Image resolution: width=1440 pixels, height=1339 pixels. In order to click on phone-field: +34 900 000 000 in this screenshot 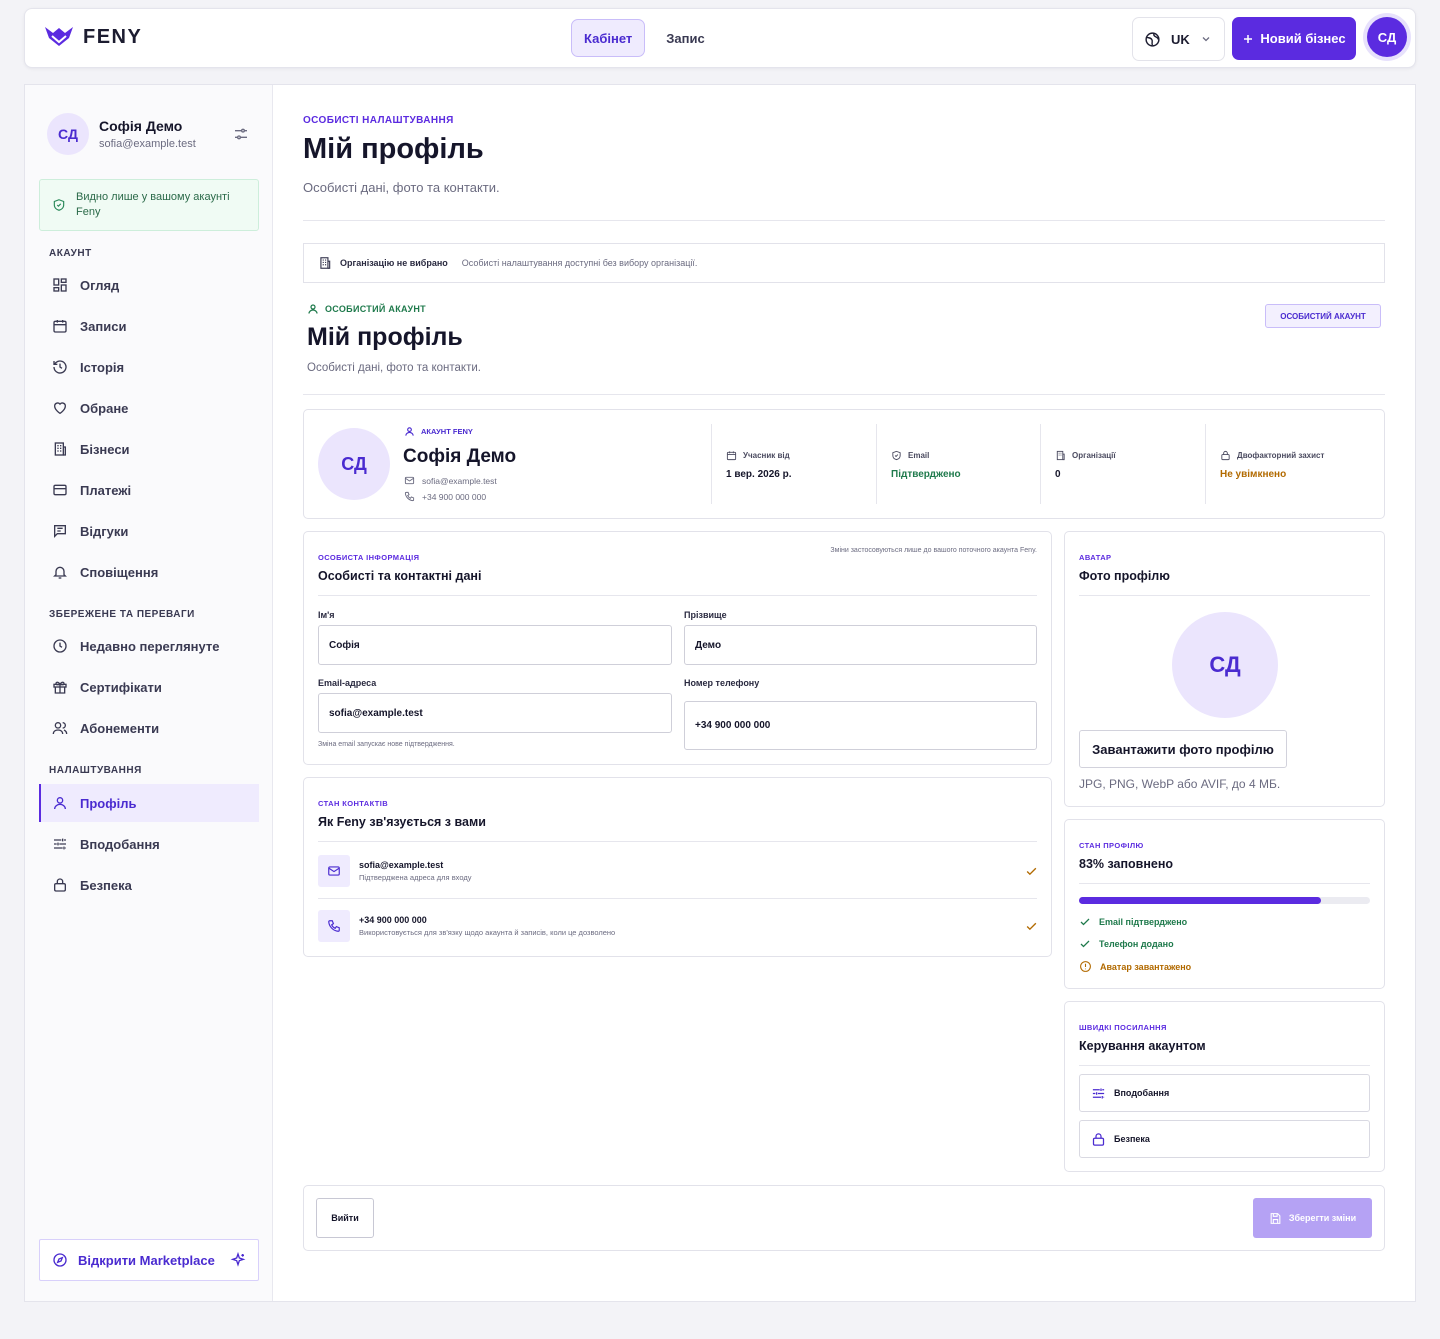, I will do `click(860, 725)`.